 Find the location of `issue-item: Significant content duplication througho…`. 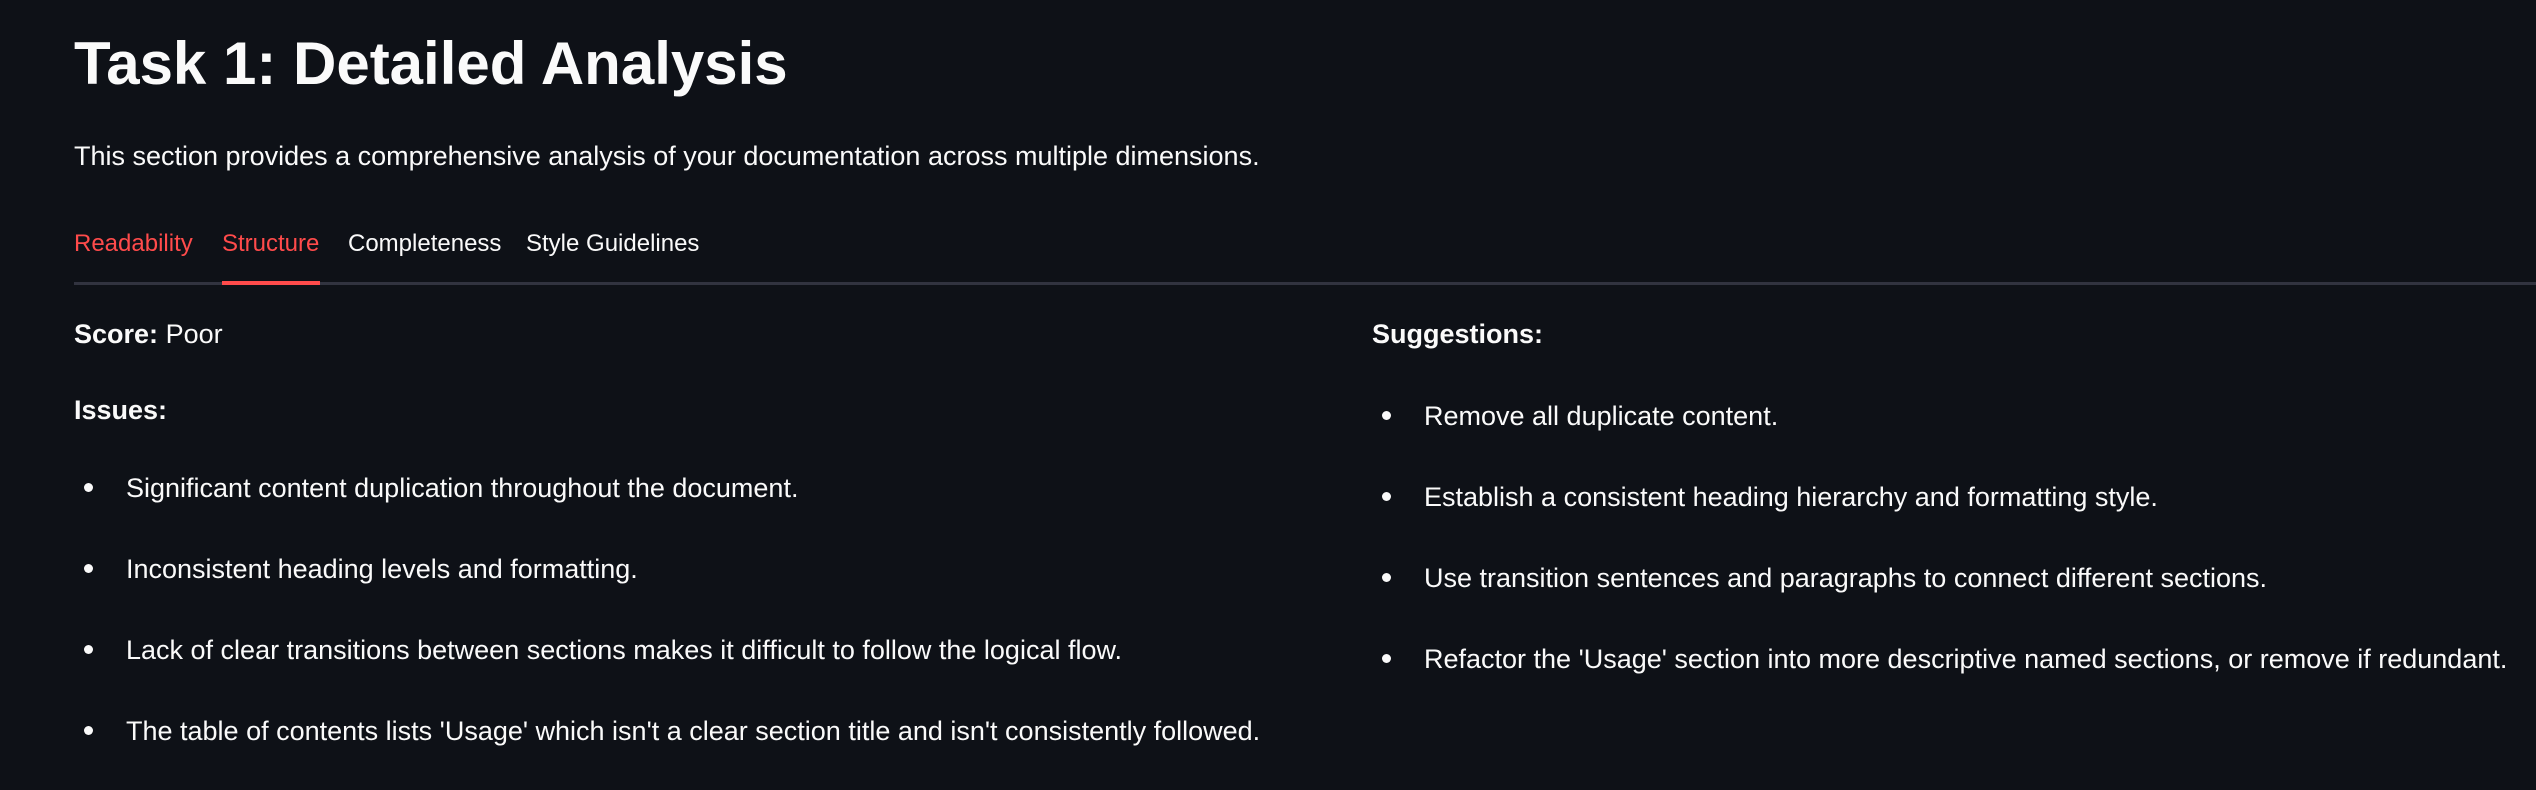

issue-item: Significant content duplication througho… is located at coordinates (667, 506).